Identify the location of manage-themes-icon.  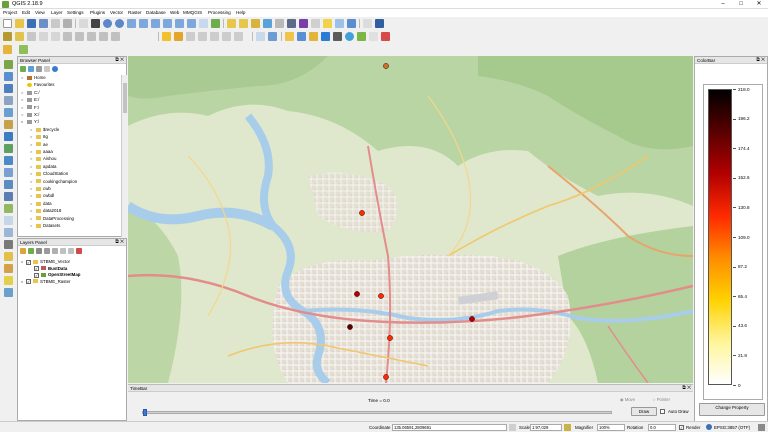
(39, 251).